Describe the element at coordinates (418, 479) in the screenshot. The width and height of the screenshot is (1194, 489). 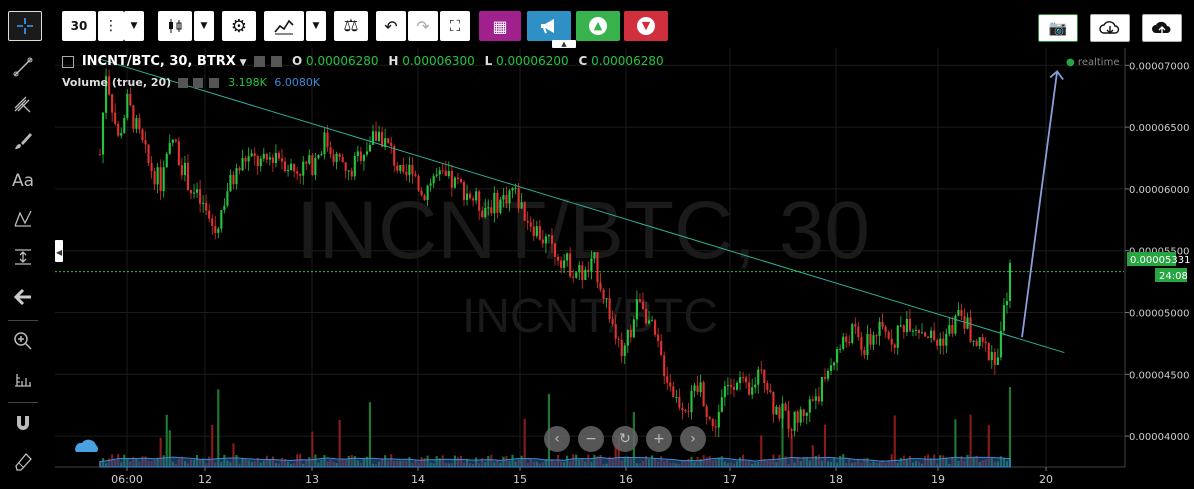
I see `time-tick-label: 14` at that location.